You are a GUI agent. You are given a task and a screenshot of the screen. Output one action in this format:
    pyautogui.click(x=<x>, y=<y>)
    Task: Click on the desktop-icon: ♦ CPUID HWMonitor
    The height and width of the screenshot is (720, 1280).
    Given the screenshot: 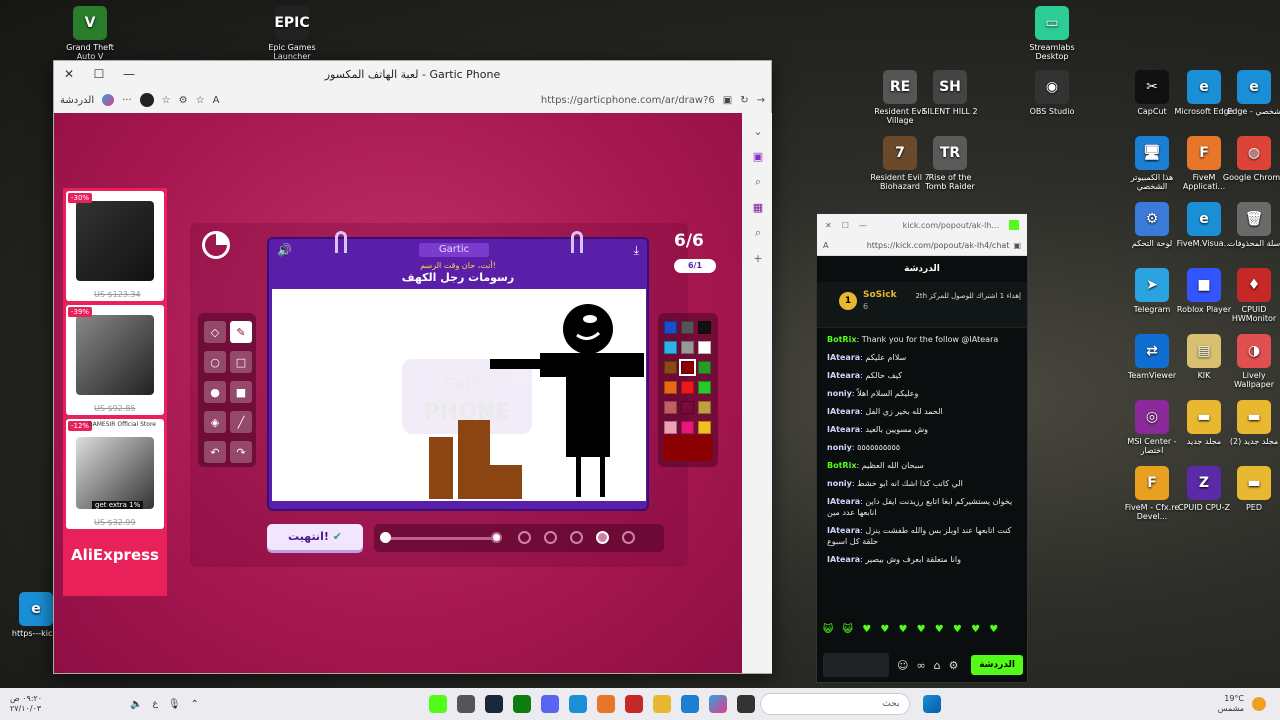 What is the action you would take?
    pyautogui.click(x=1251, y=295)
    